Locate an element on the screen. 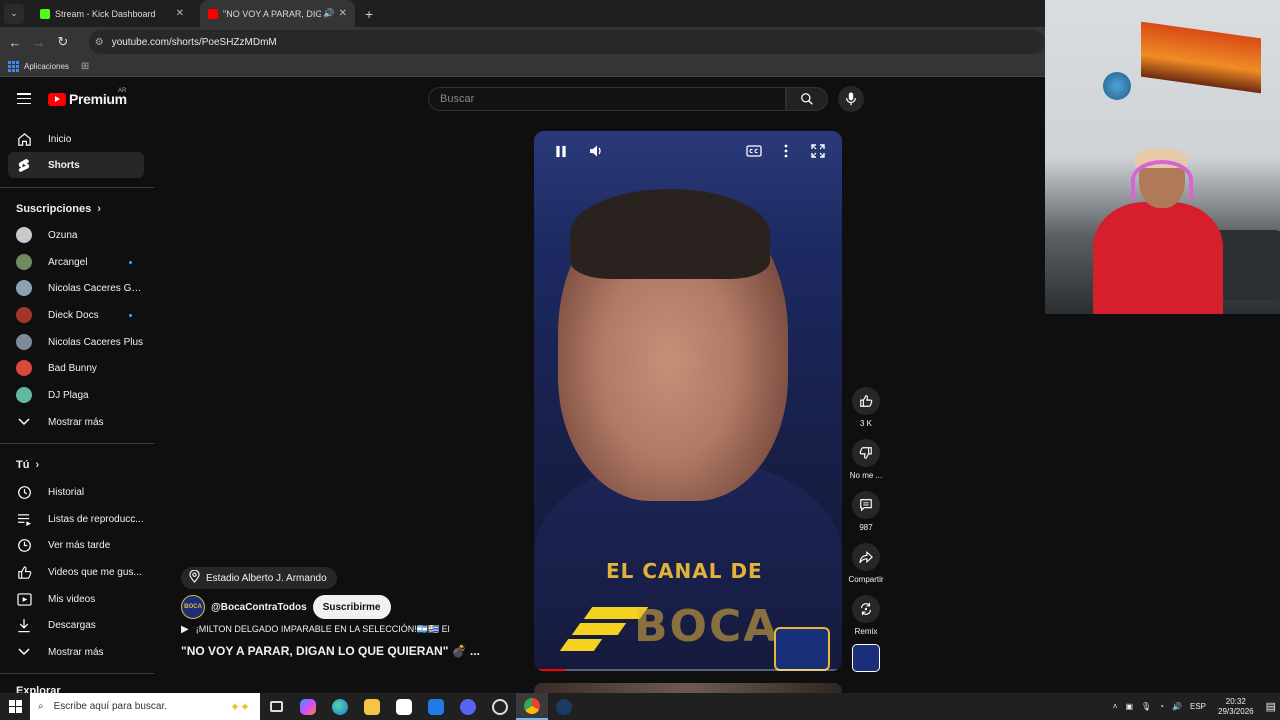 The image size is (1280, 720). subscriptions-header: Suscripciones › is located at coordinates (58, 209).